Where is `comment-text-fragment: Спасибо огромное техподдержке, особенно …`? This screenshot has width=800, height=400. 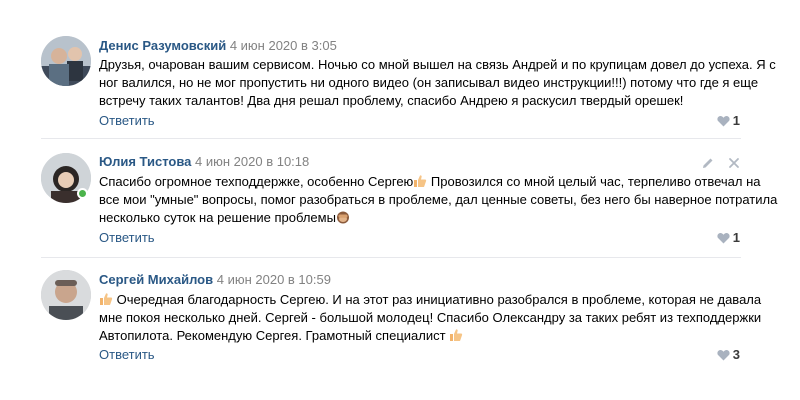 comment-text-fragment: Спасибо огромное техподдержке, особенно … is located at coordinates (256, 181).